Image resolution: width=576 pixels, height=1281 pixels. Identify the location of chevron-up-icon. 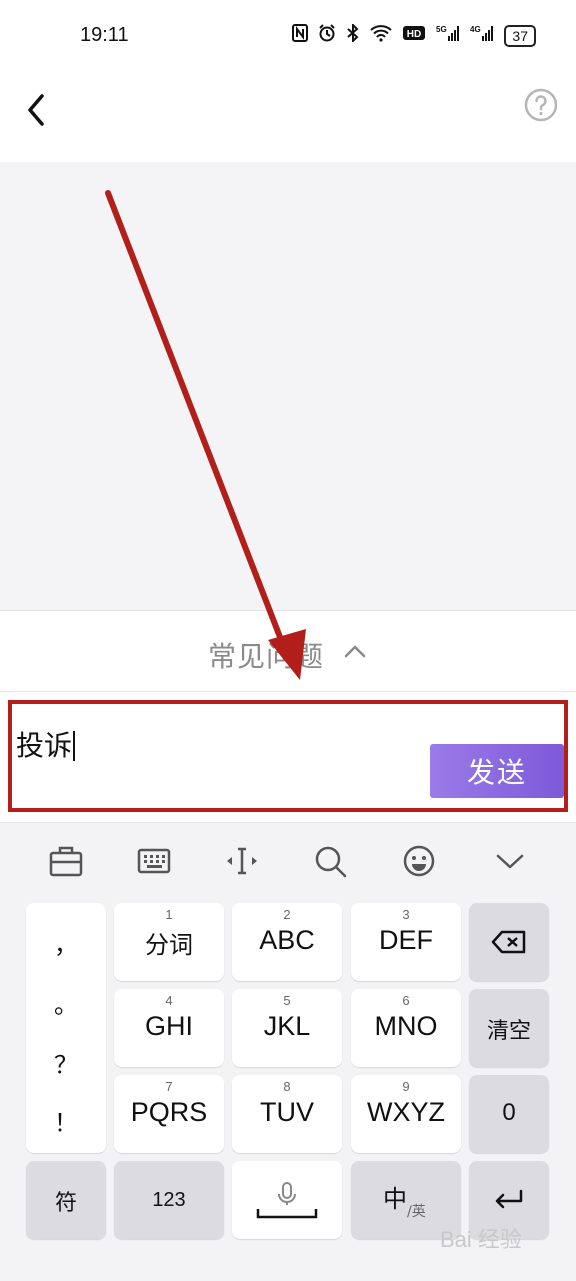
(355, 651).